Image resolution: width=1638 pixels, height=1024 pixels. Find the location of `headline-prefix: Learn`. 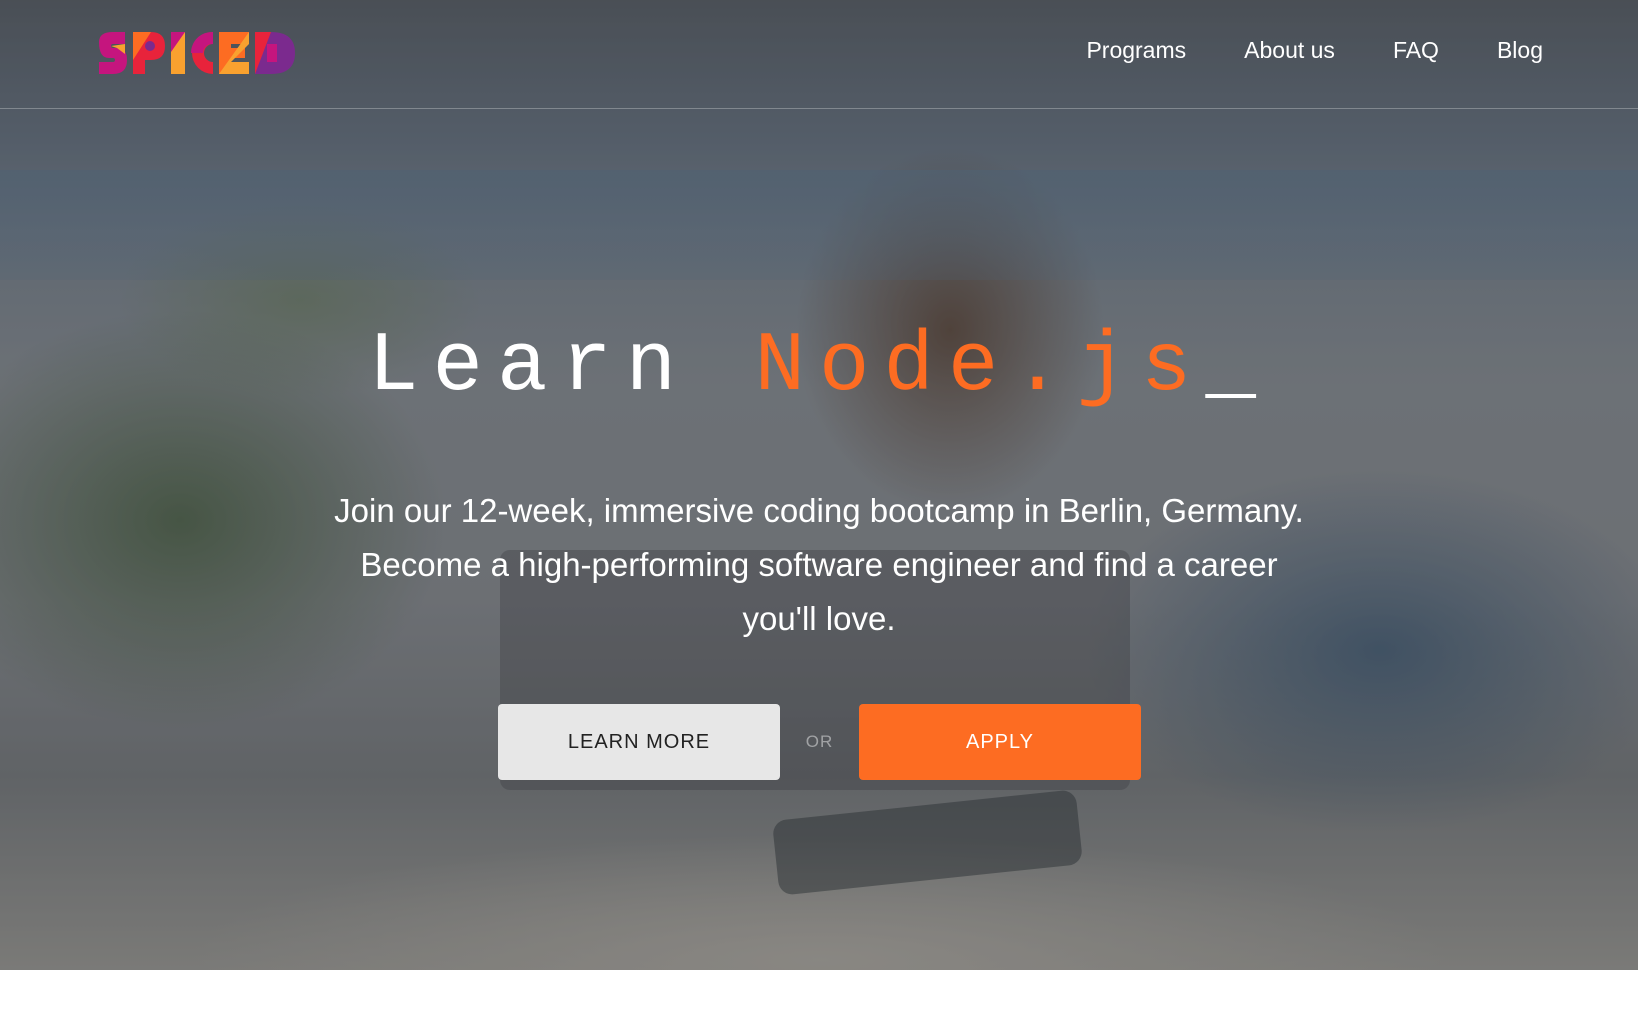

headline-prefix: Learn is located at coordinates (529, 367).